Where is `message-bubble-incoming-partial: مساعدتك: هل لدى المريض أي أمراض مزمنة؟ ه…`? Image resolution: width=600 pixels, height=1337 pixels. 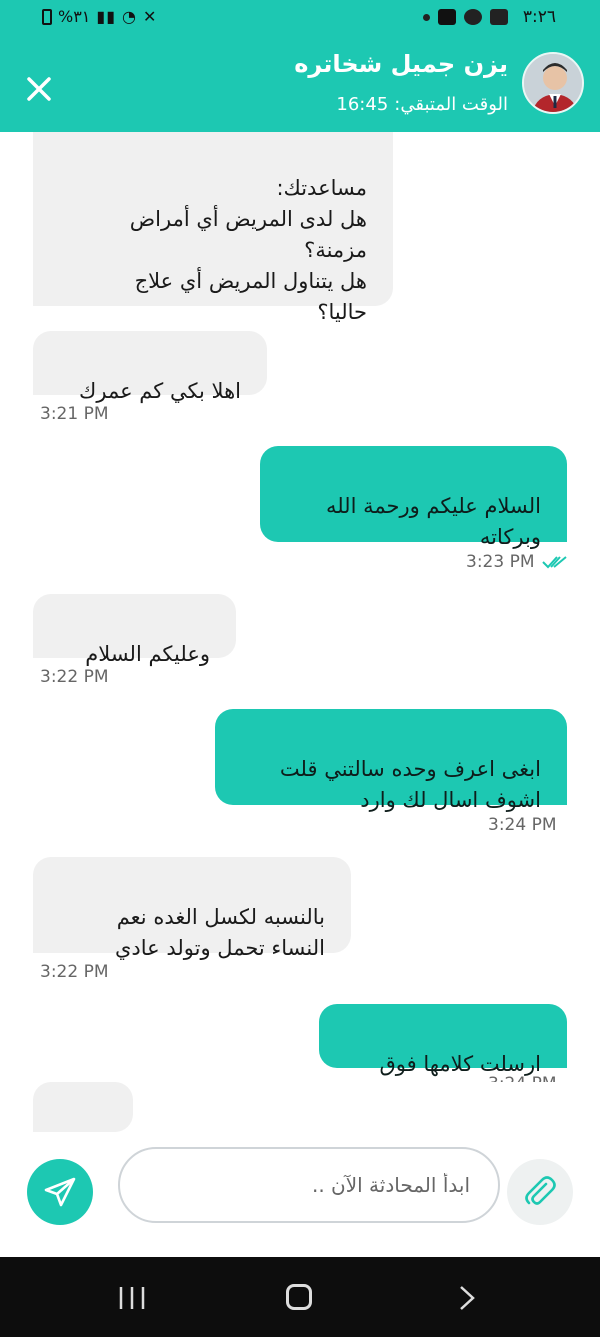
message-bubble-incoming-partial: مساعدتك: هل لدى المريض أي أمراض مزمنة؟ ه… is located at coordinates (213, 228).